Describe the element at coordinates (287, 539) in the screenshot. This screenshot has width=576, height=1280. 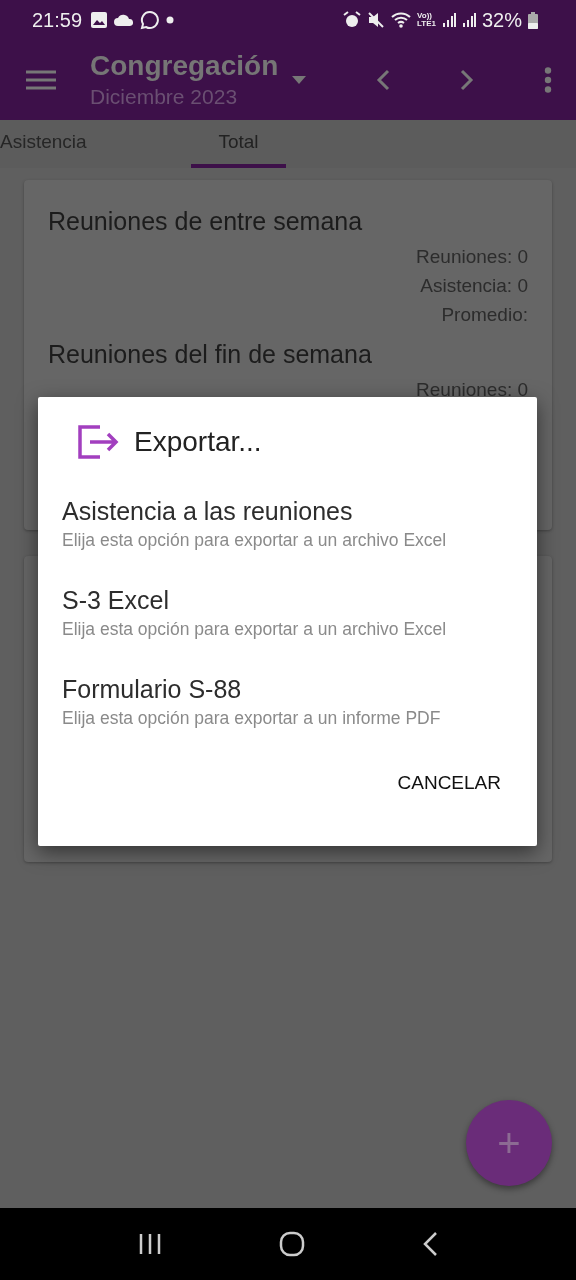
I see `export-option: Asistencia a las reuniones Elija esta opción para exportar a un archivo Excel` at that location.